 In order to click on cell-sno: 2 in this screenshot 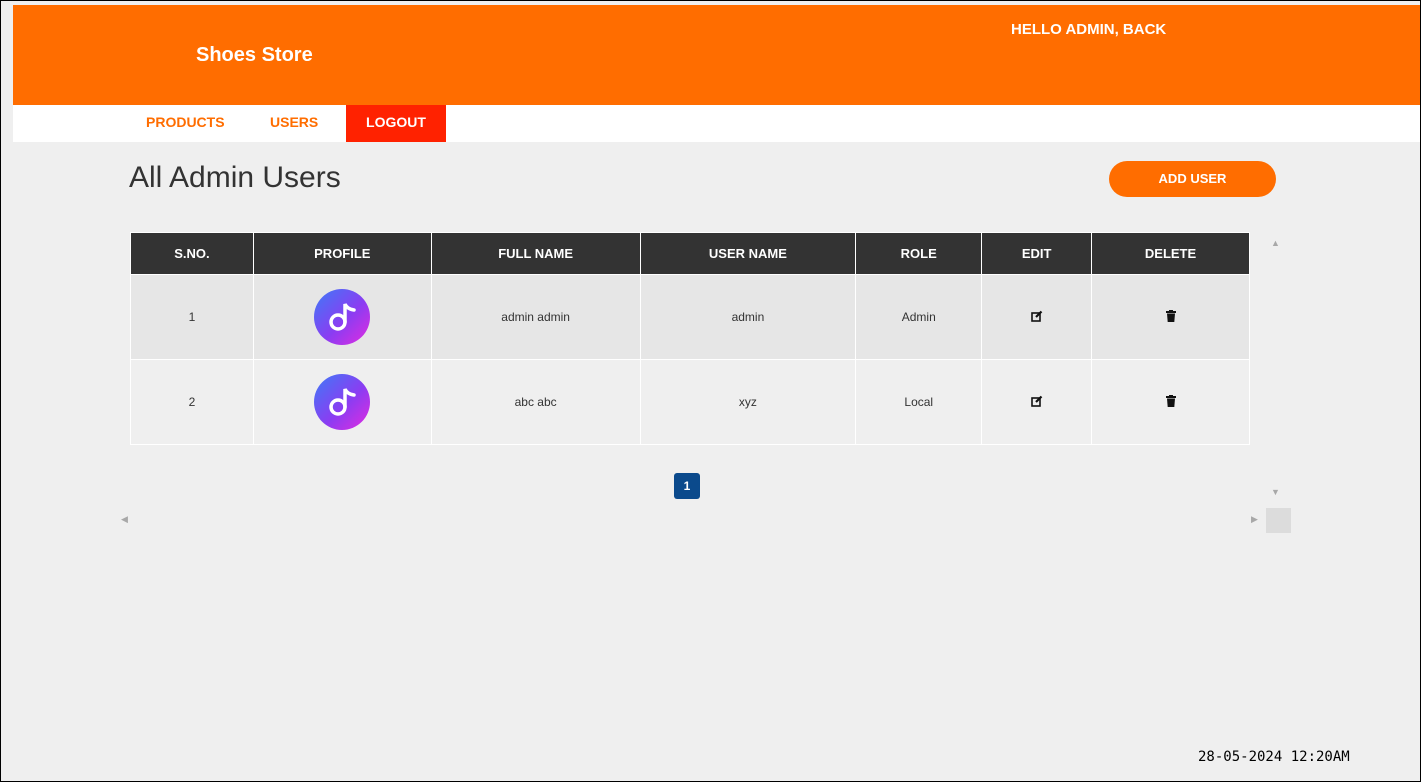, I will do `click(192, 402)`.